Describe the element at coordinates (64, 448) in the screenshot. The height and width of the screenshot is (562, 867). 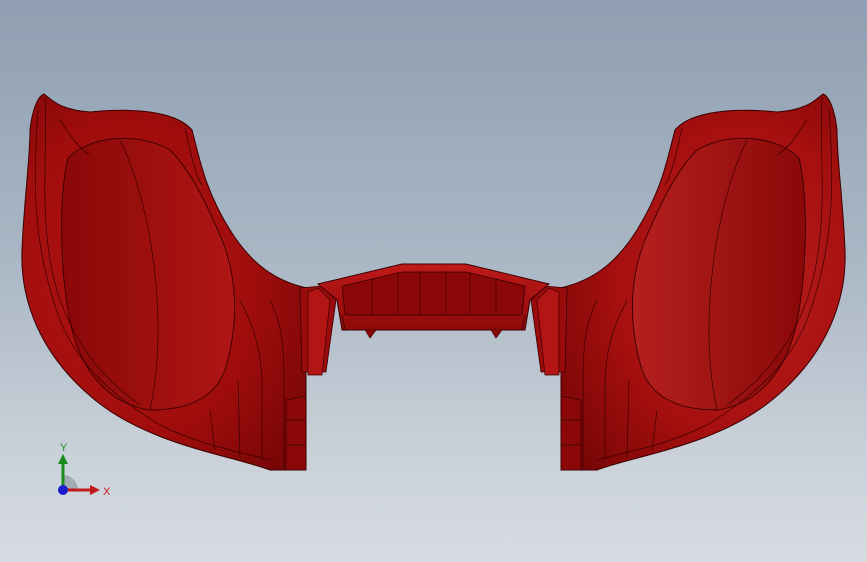
I see `y-axis-label: Y` at that location.